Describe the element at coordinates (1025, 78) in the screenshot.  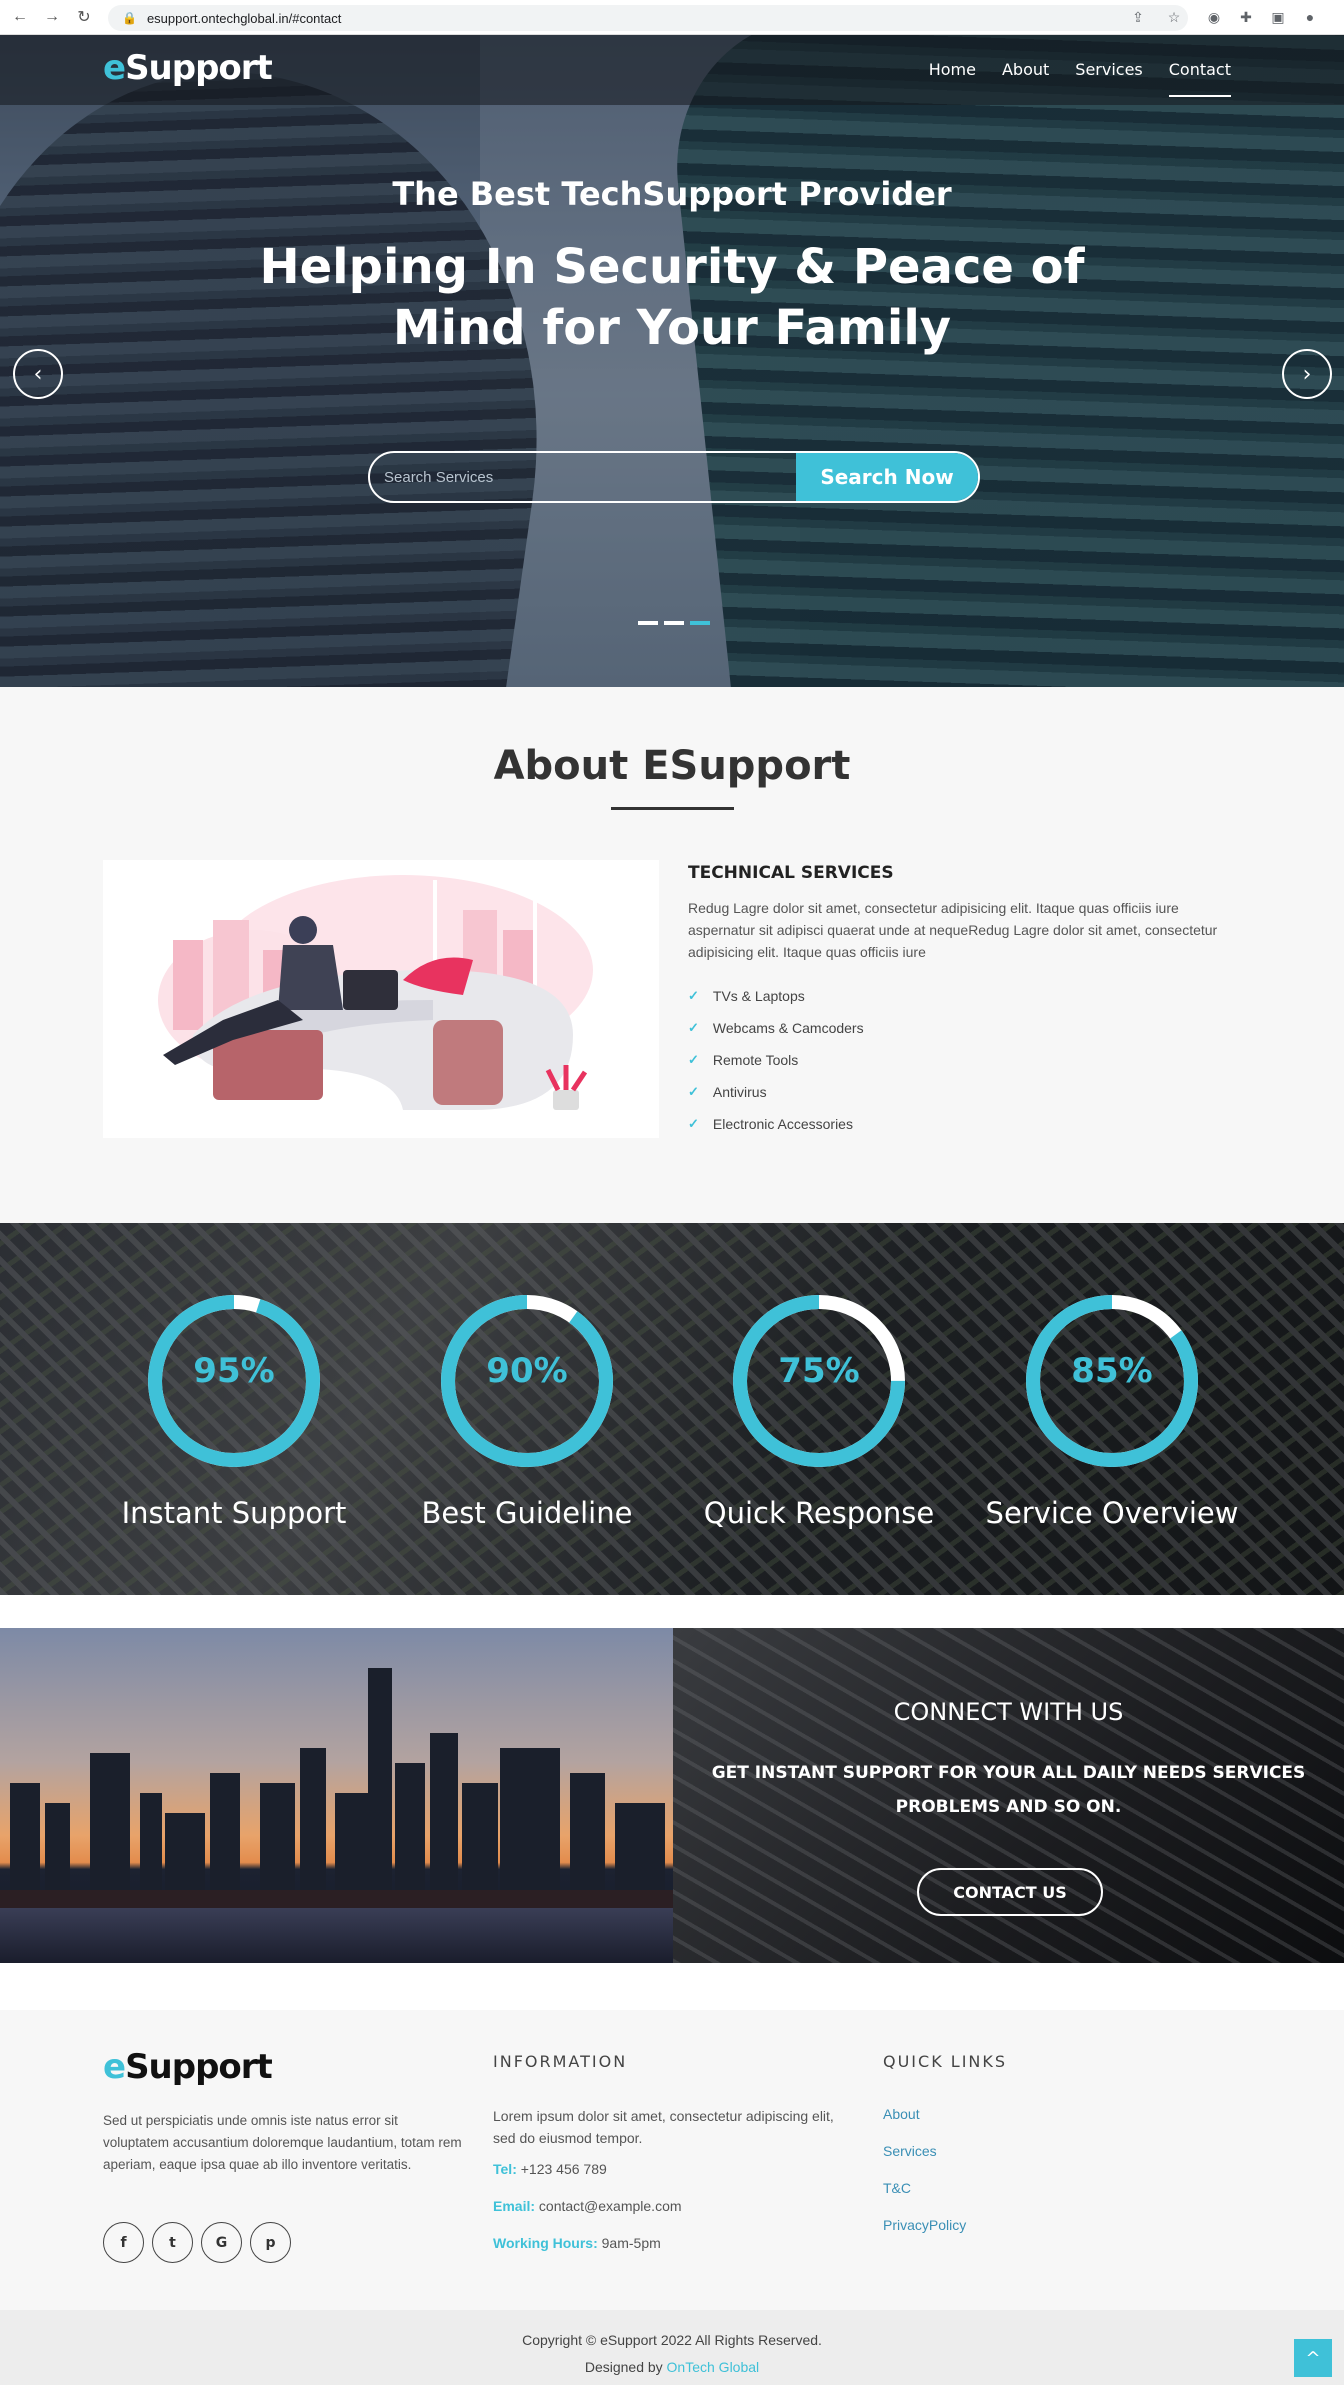
I see `menu-about: About` at that location.